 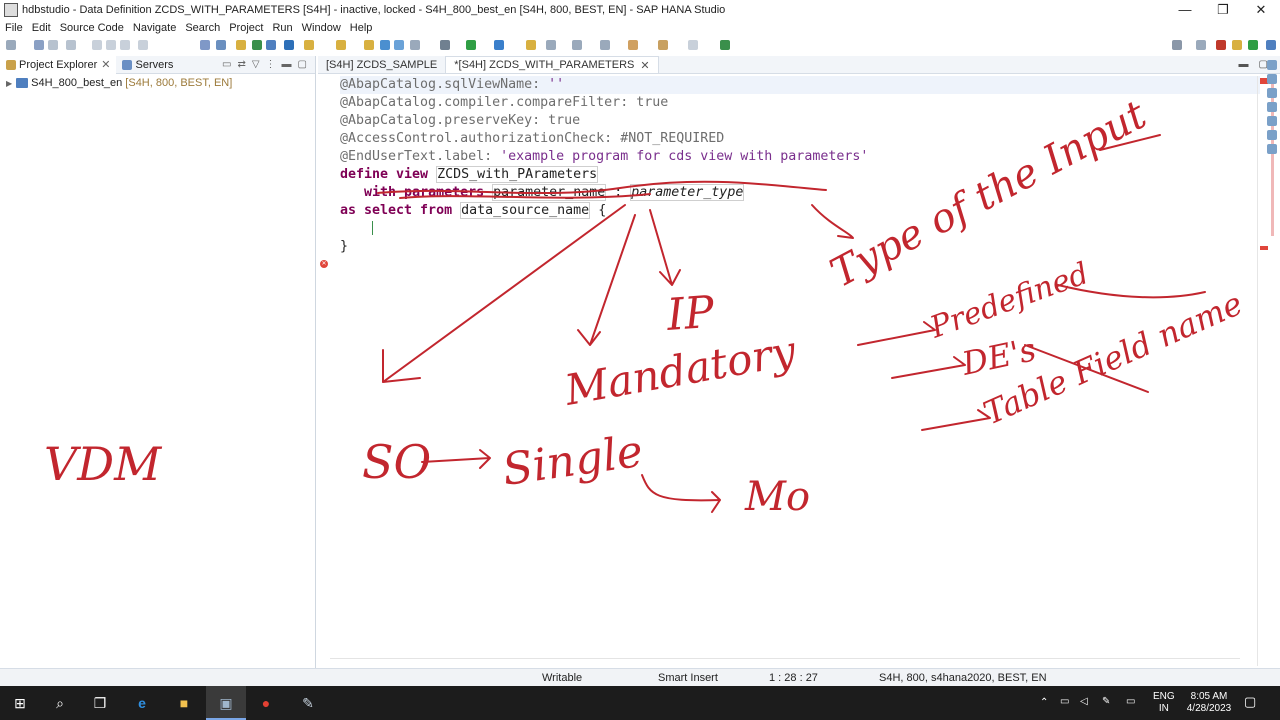 I want to click on activate-icon, so click(x=221, y=45).